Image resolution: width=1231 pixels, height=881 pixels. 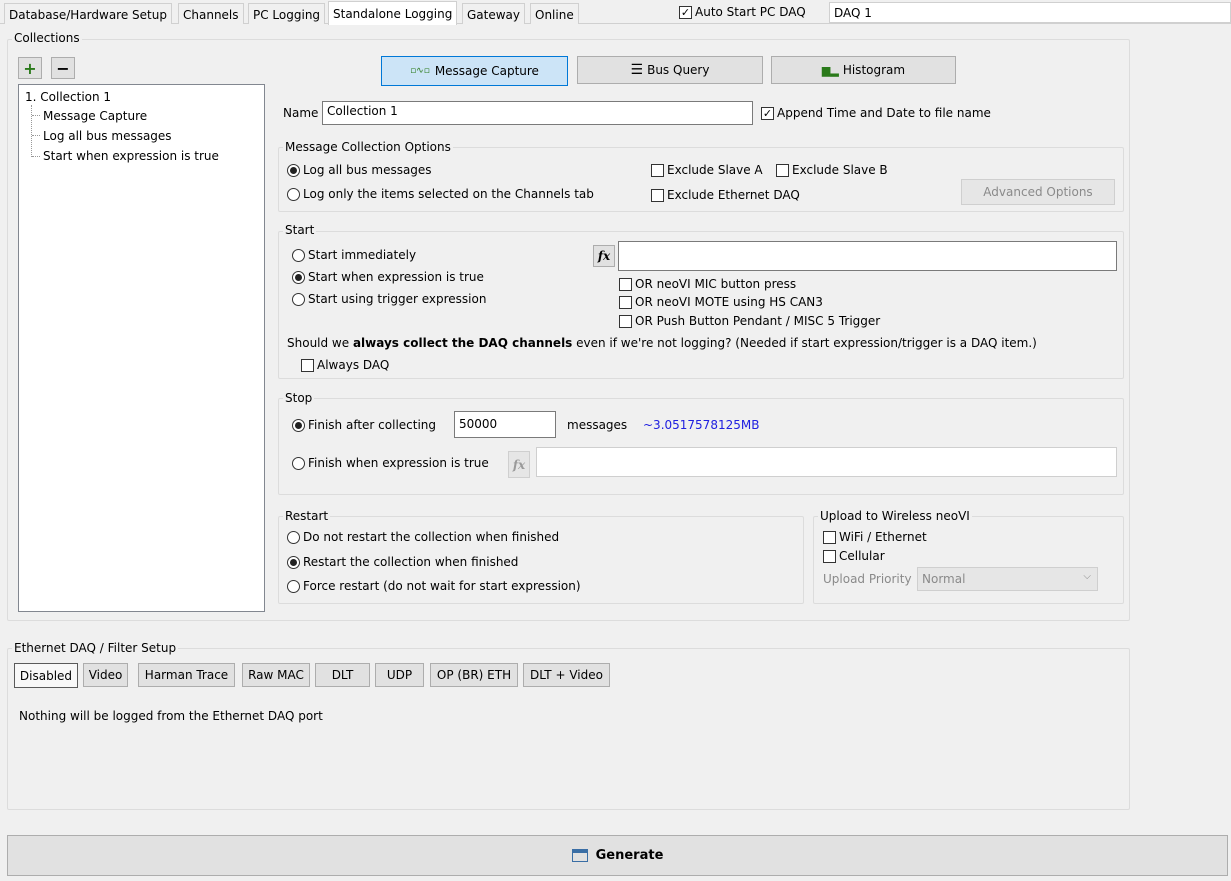 What do you see at coordinates (597, 425) in the screenshot?
I see `messages-unit: messages` at bounding box center [597, 425].